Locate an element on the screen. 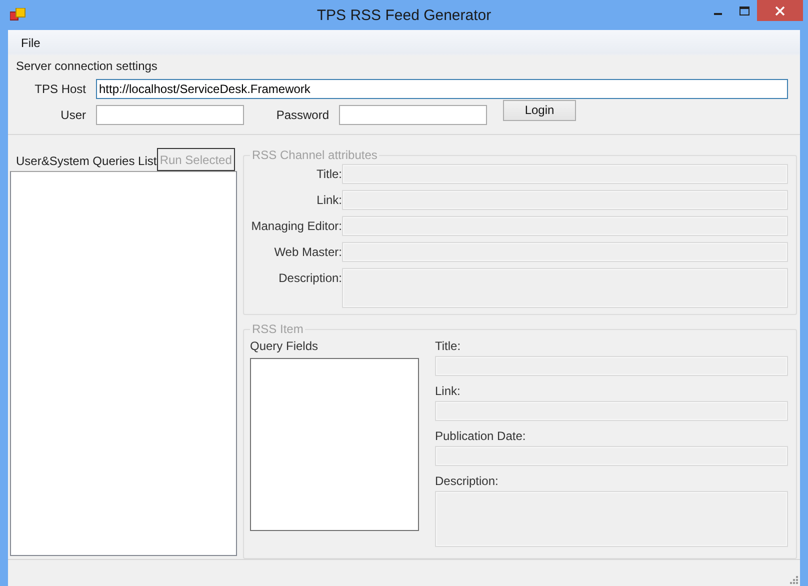 This screenshot has width=808, height=586. list-label: Query Fields is located at coordinates (285, 346).